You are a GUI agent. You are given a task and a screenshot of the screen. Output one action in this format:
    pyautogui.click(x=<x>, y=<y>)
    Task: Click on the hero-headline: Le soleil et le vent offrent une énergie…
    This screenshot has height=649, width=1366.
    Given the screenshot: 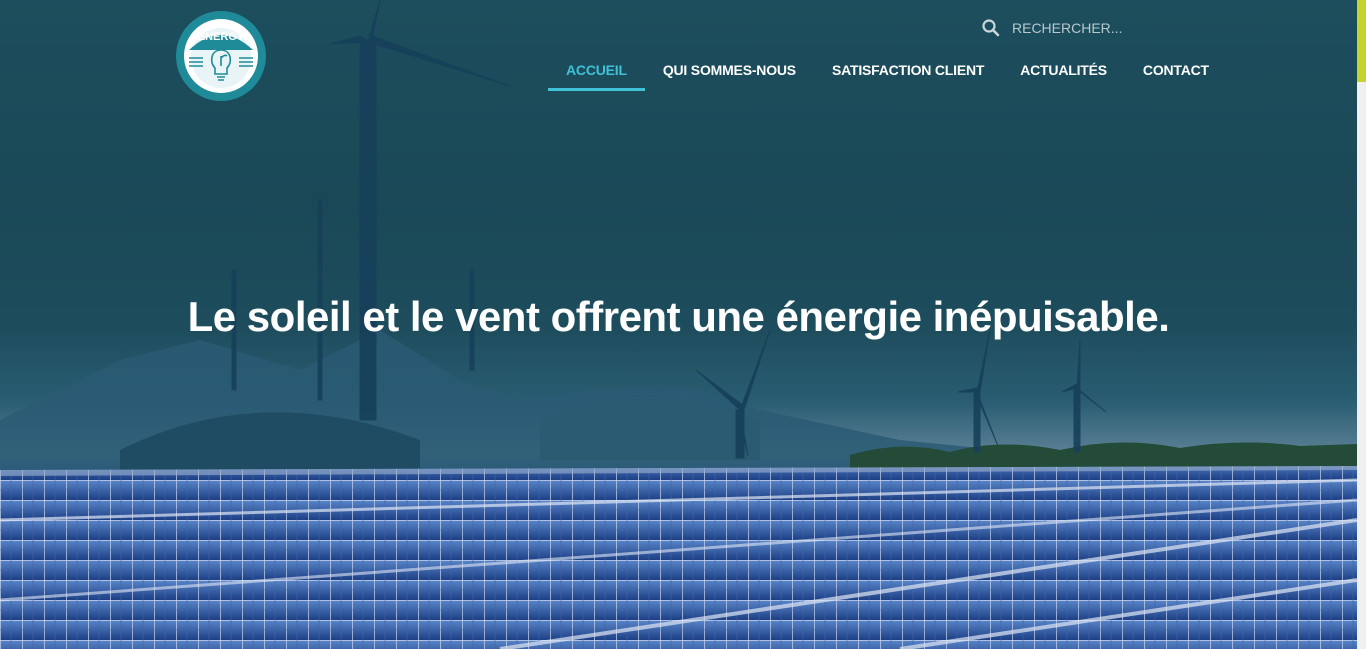 What is the action you would take?
    pyautogui.click(x=678, y=316)
    